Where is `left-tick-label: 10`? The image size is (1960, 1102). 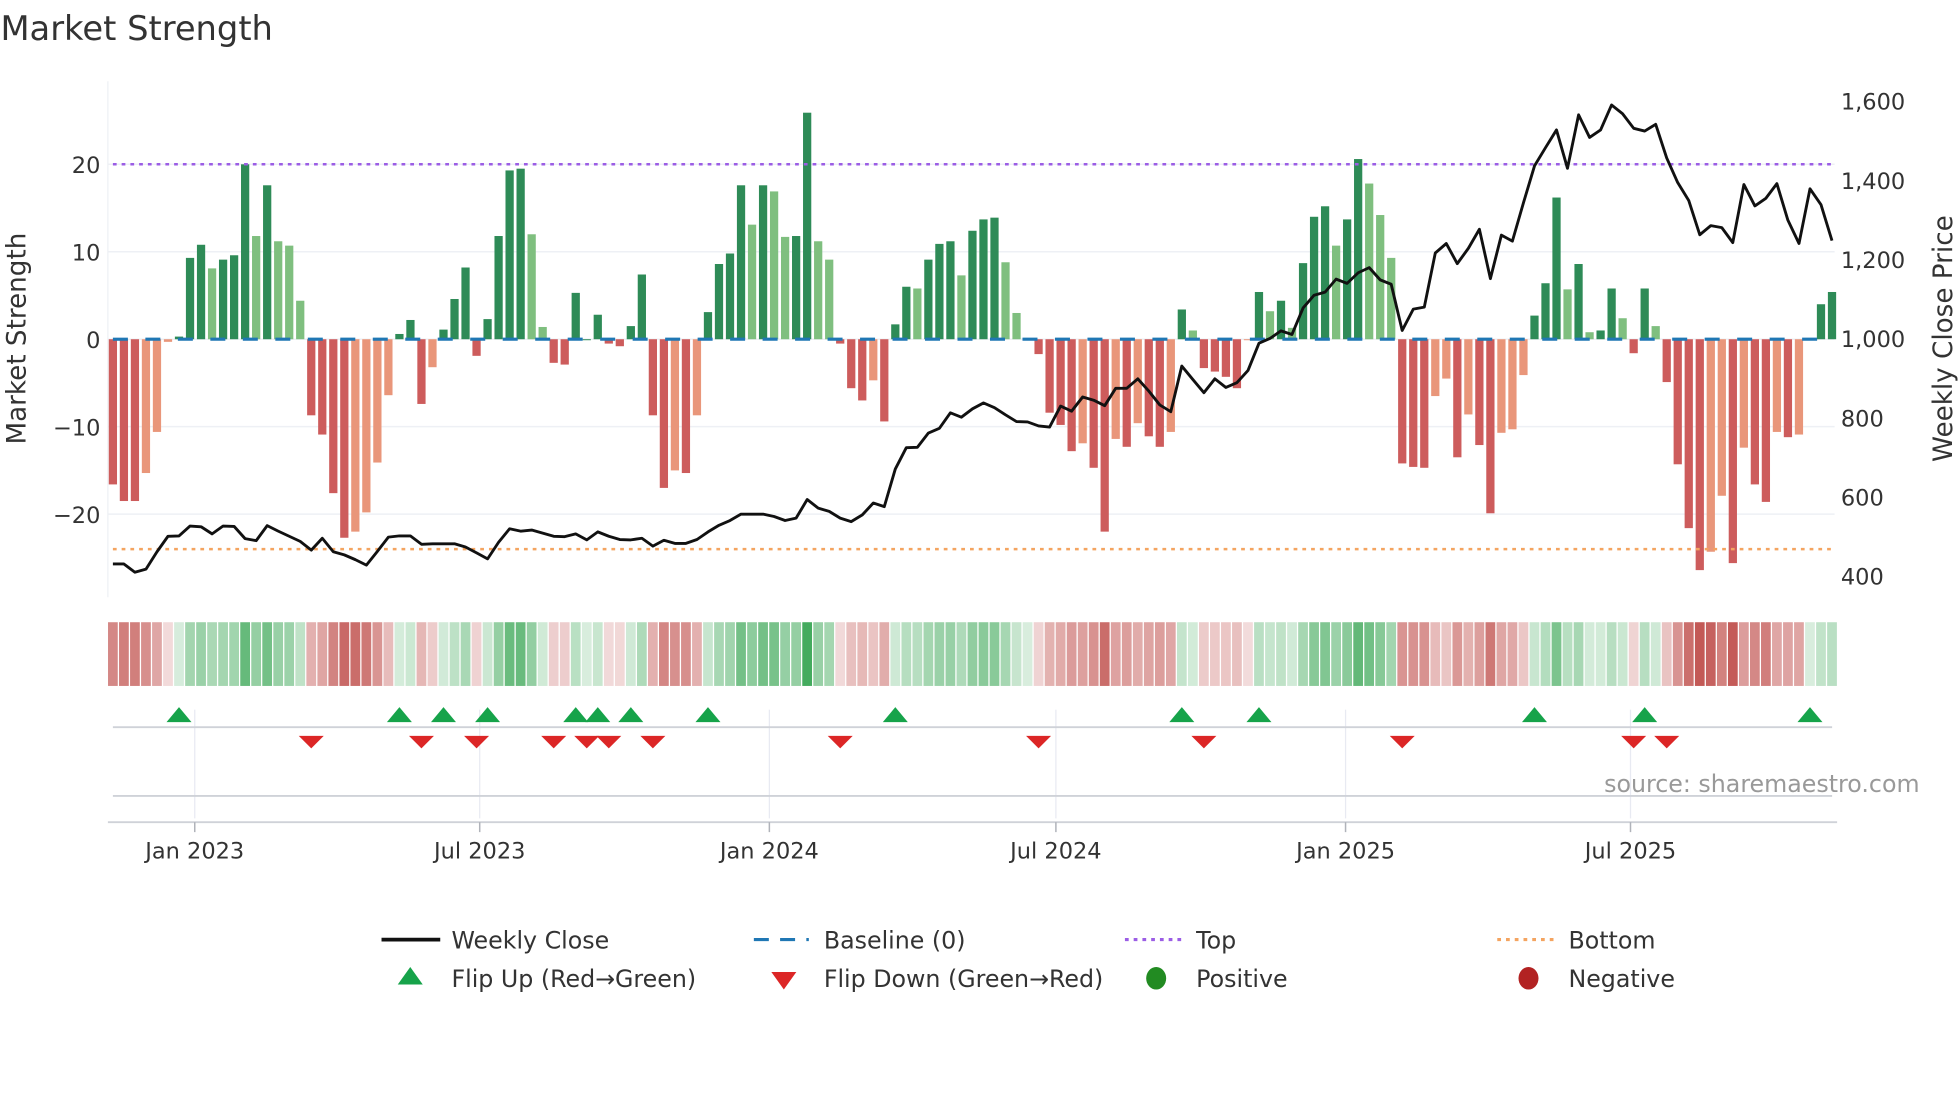
left-tick-label: 10 is located at coordinates (86, 254).